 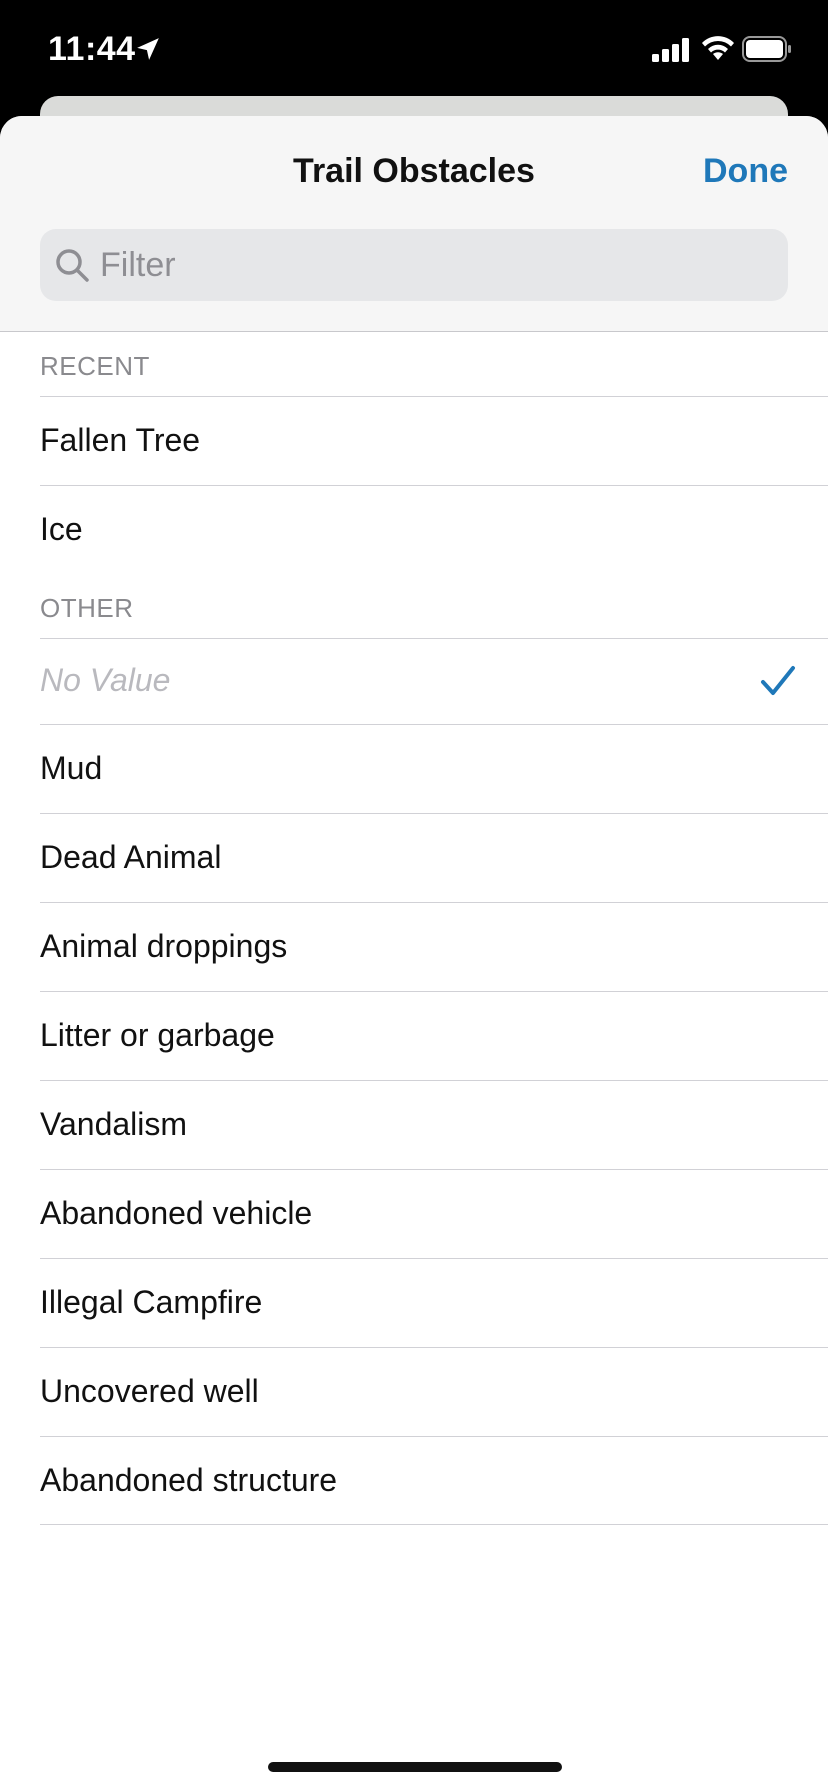 What do you see at coordinates (149, 1391) in the screenshot?
I see `list-item-label: Uncovered well` at bounding box center [149, 1391].